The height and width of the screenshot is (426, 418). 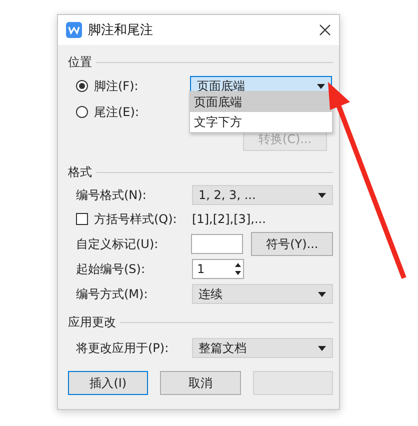 I want to click on dialog-button: 取消, so click(x=200, y=383).